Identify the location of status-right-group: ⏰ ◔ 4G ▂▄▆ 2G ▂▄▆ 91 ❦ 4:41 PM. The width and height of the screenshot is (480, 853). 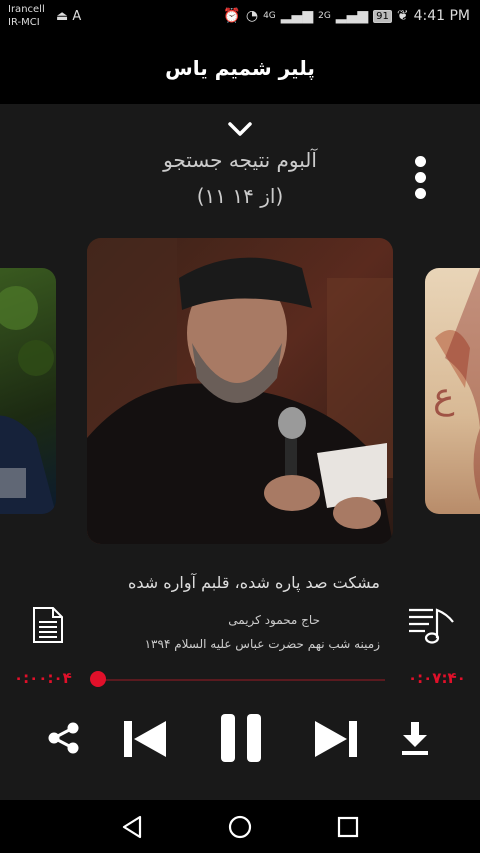
(346, 16).